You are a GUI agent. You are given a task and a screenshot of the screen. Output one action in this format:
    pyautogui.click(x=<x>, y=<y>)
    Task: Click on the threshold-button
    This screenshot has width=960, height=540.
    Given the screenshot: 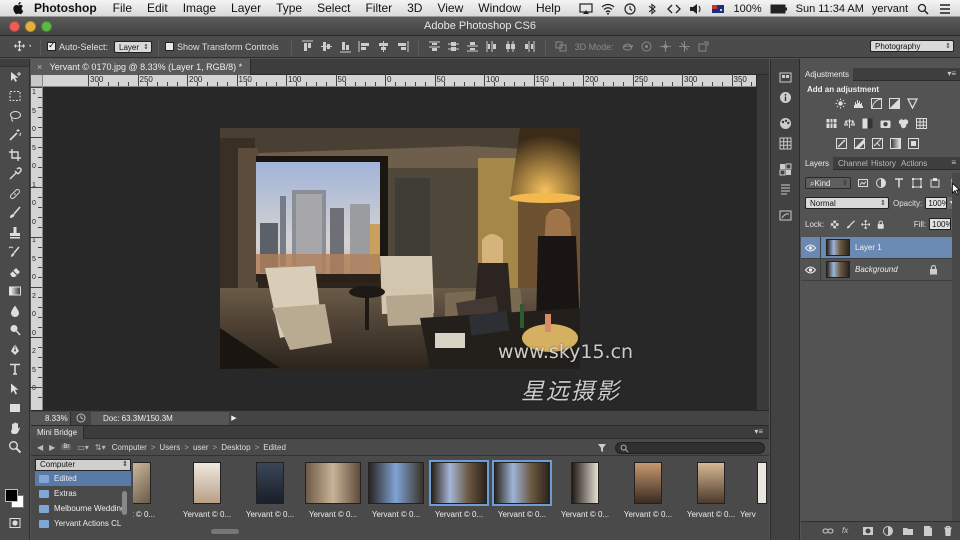 What is the action you would take?
    pyautogui.click(x=877, y=143)
    